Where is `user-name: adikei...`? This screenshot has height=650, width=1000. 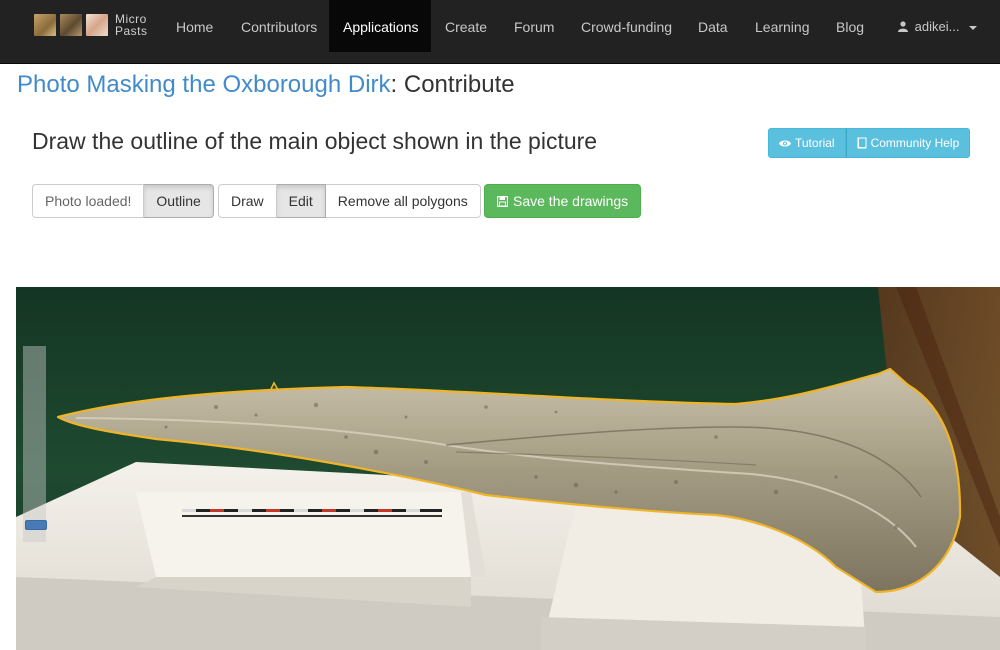
user-name: adikei... is located at coordinates (937, 26).